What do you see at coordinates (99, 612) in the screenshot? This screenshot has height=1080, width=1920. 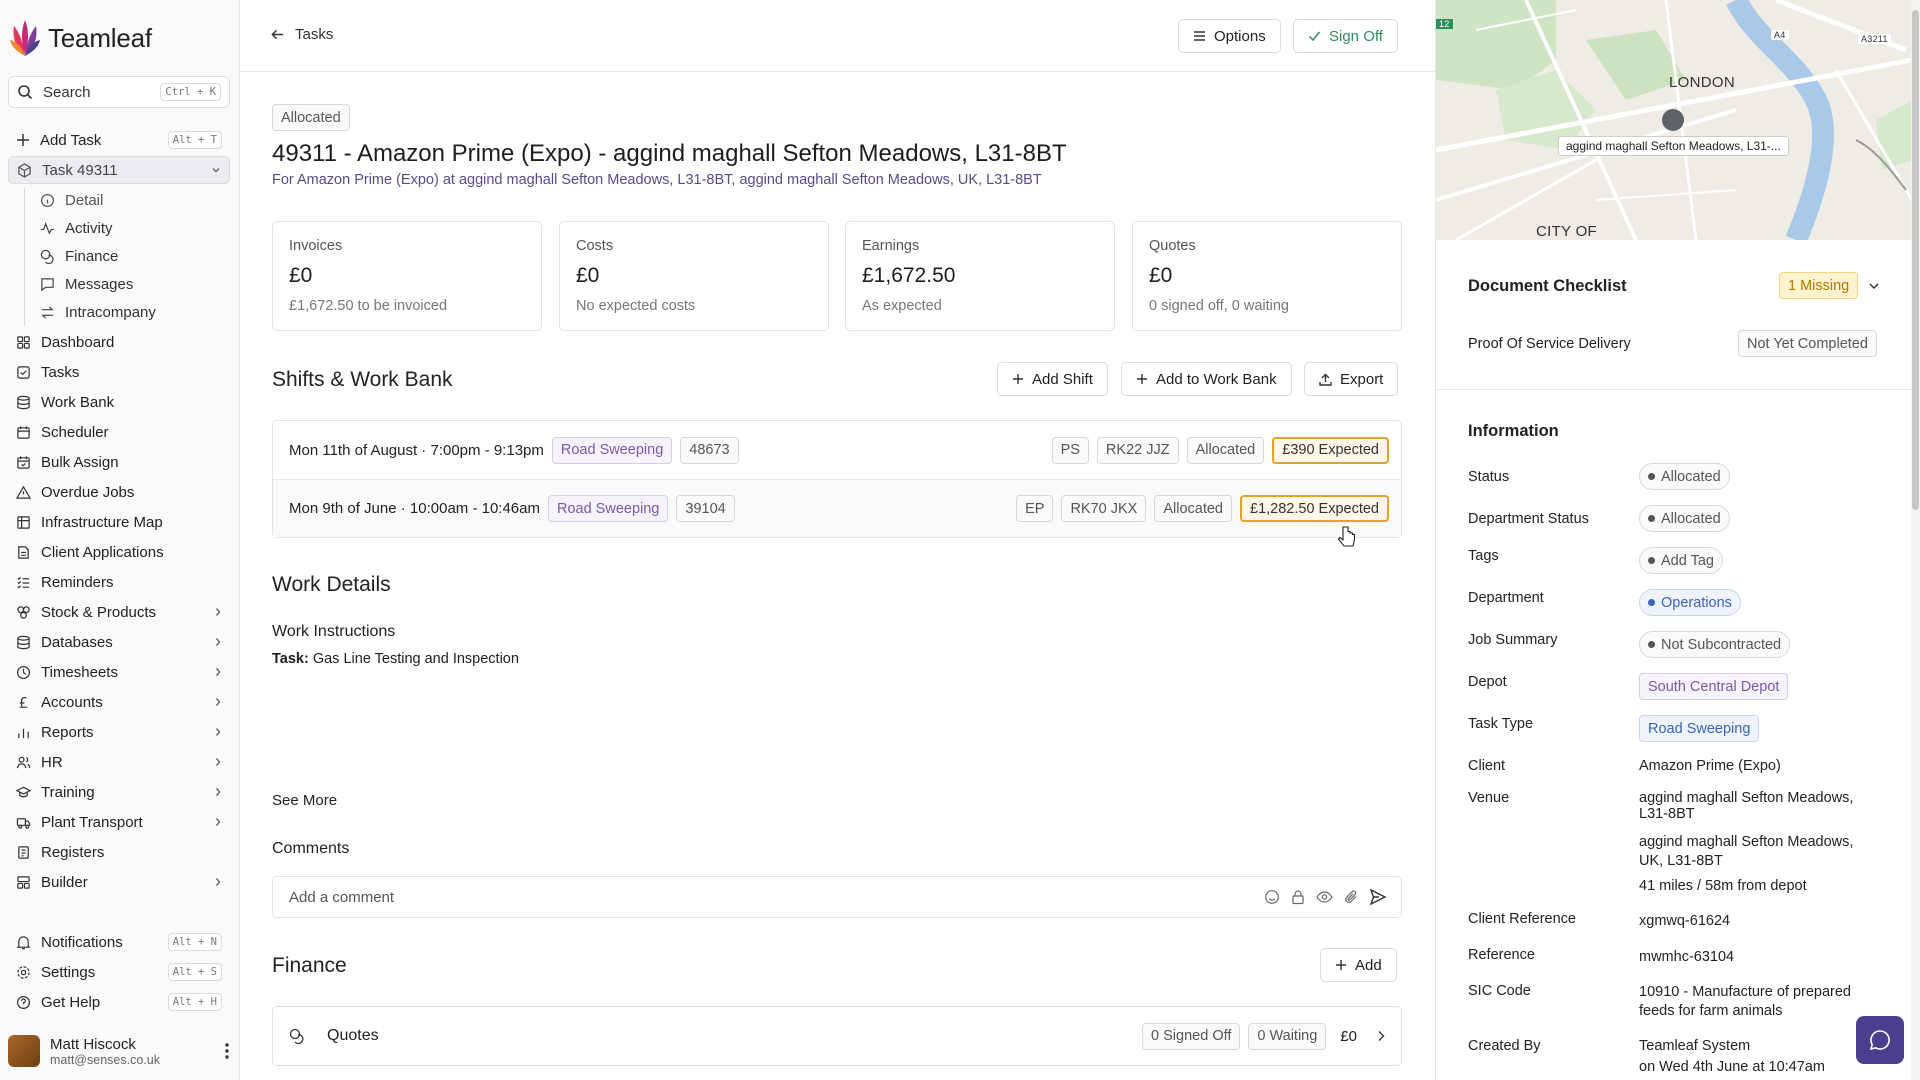 I see `sidebar-item-label: Stock & Products` at bounding box center [99, 612].